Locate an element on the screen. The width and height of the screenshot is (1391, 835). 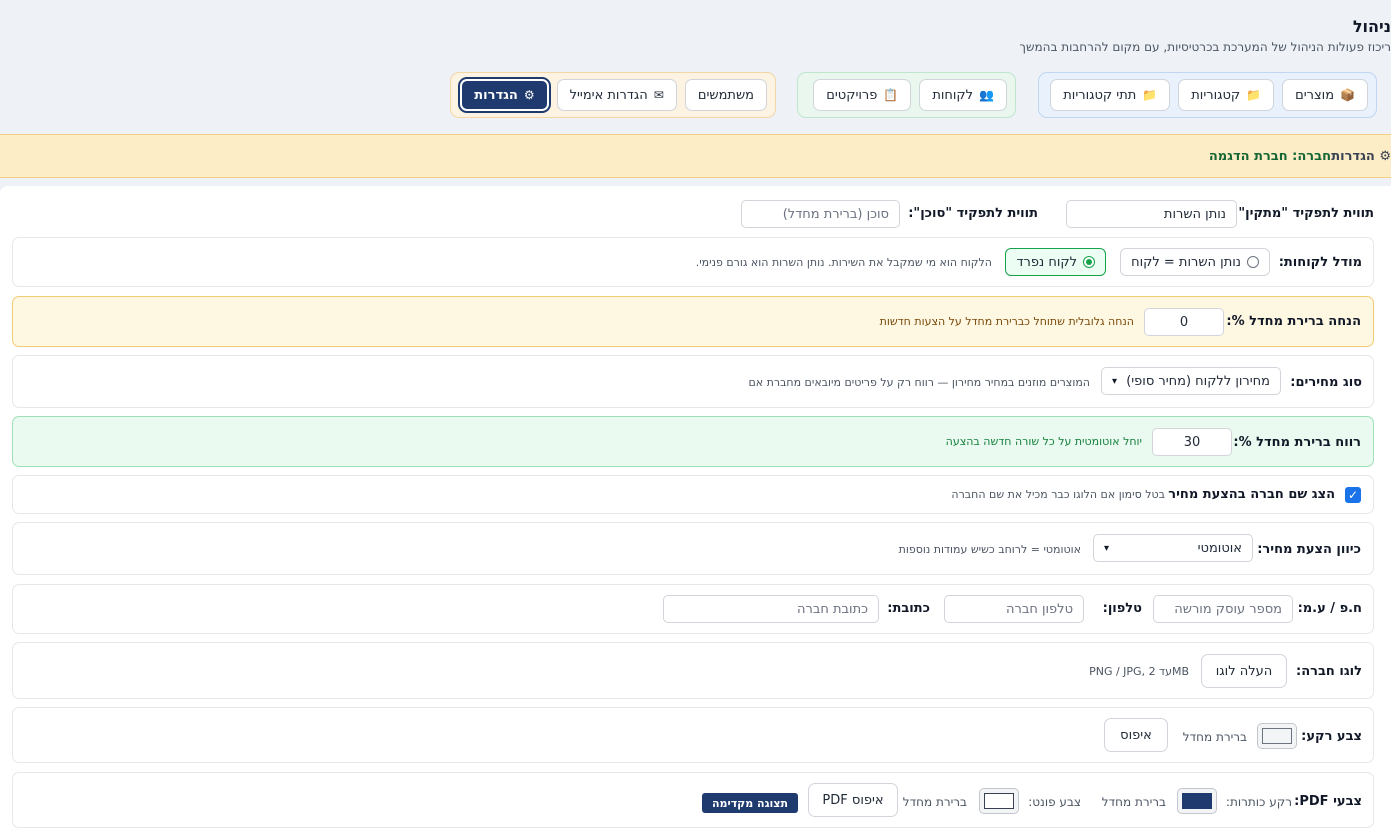
vat-label: ח.פ / ע.מ: is located at coordinates (1329, 608).